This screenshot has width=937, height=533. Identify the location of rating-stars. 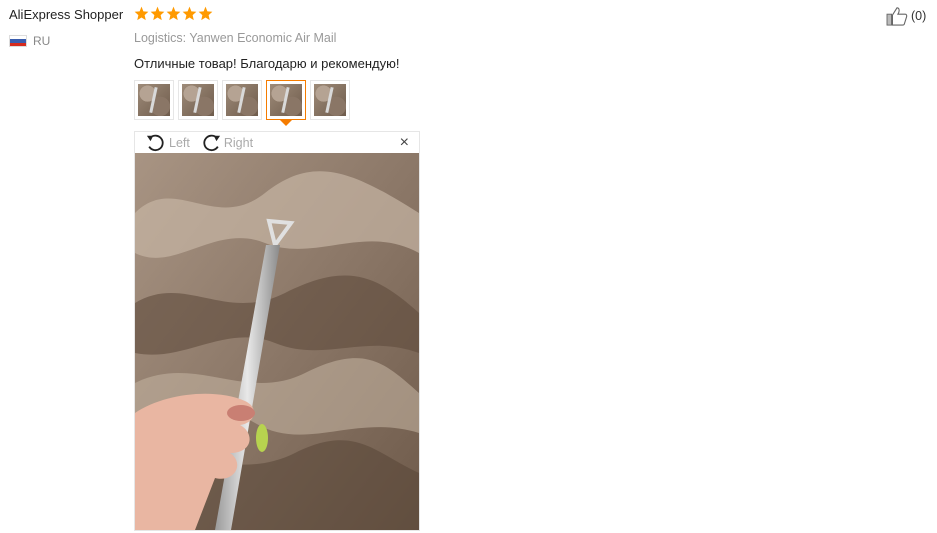
(173, 13).